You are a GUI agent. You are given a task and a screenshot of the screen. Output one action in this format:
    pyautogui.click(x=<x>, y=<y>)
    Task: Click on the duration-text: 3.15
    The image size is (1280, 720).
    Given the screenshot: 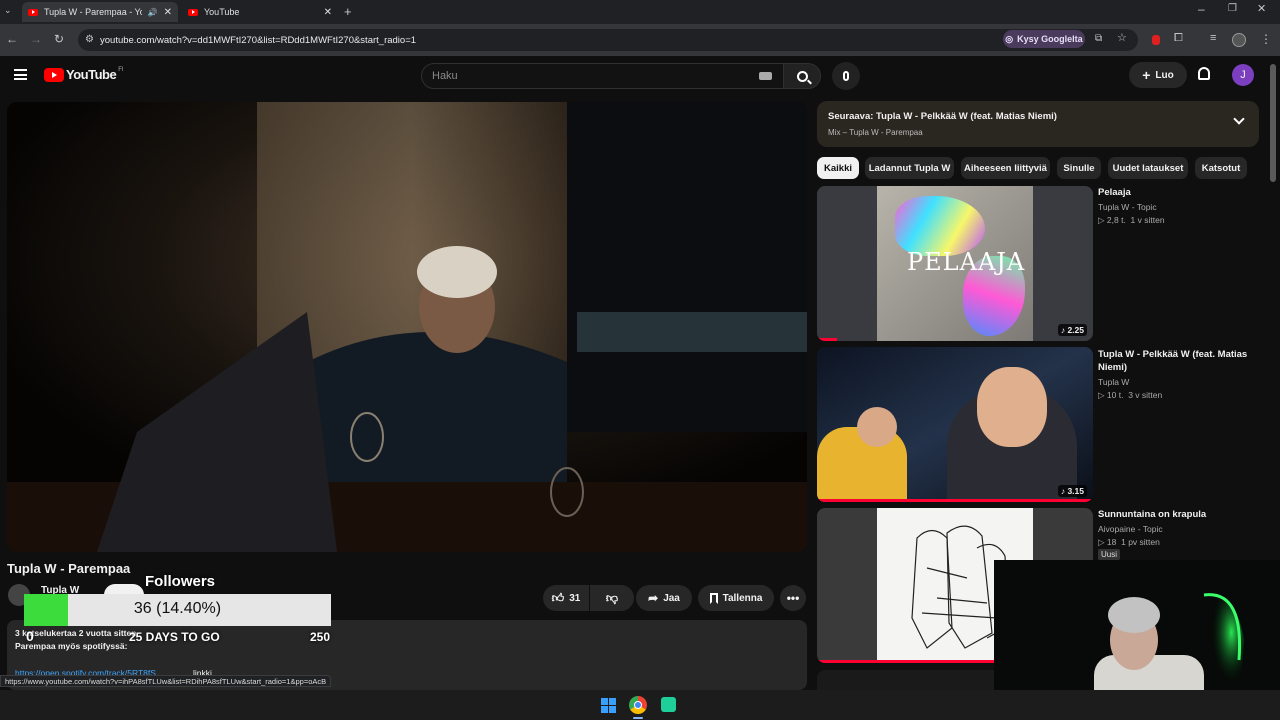 What is the action you would take?
    pyautogui.click(x=1075, y=491)
    